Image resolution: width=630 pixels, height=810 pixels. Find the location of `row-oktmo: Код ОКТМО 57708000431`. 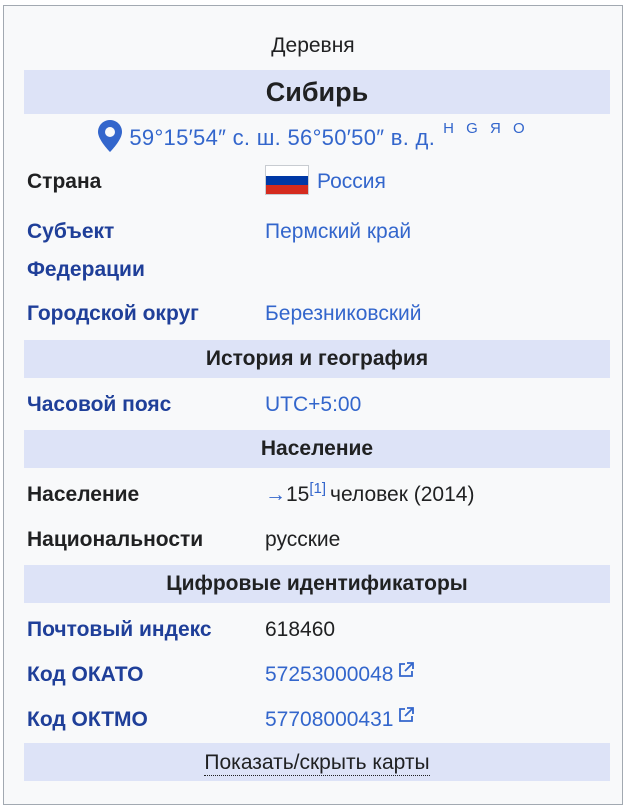

row-oktmo: Код ОКТМО 57708000431 is located at coordinates (319, 721).